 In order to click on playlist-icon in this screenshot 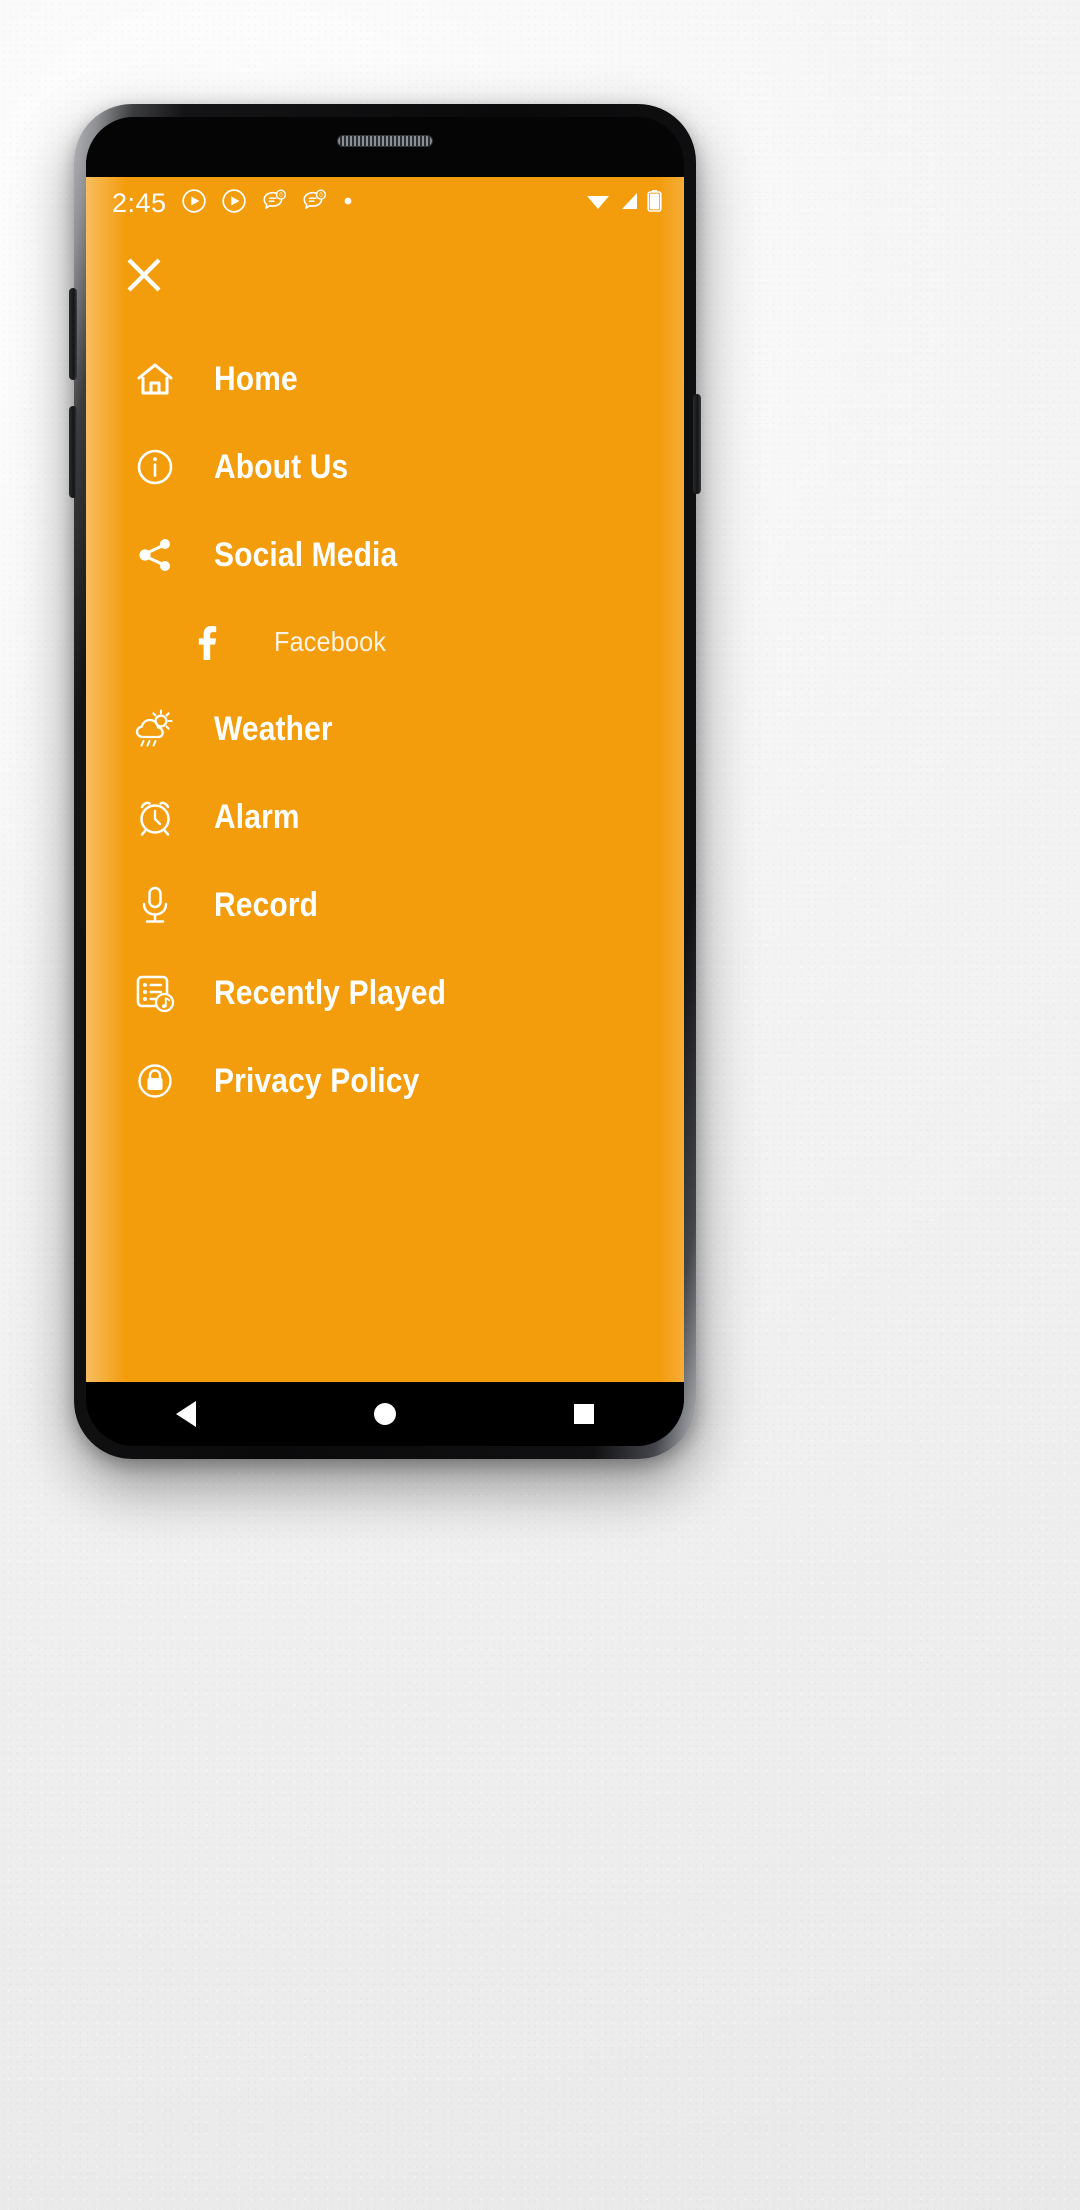, I will do `click(155, 993)`.